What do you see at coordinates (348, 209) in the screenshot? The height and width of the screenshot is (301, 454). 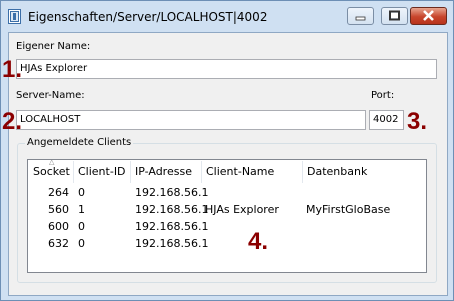 I see `cell-database: MyFirstGloBase` at bounding box center [348, 209].